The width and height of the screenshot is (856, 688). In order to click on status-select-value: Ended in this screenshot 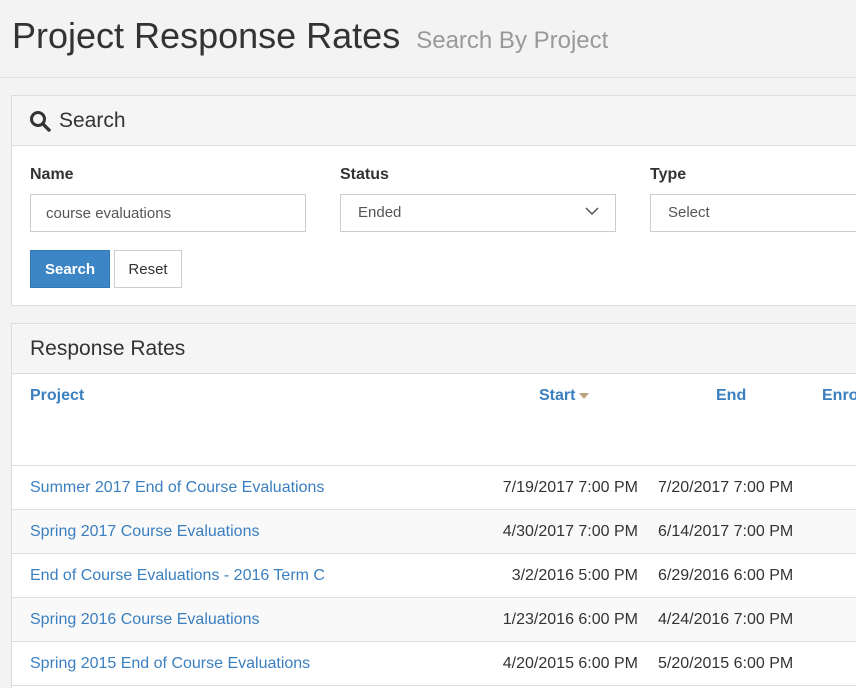, I will do `click(380, 212)`.